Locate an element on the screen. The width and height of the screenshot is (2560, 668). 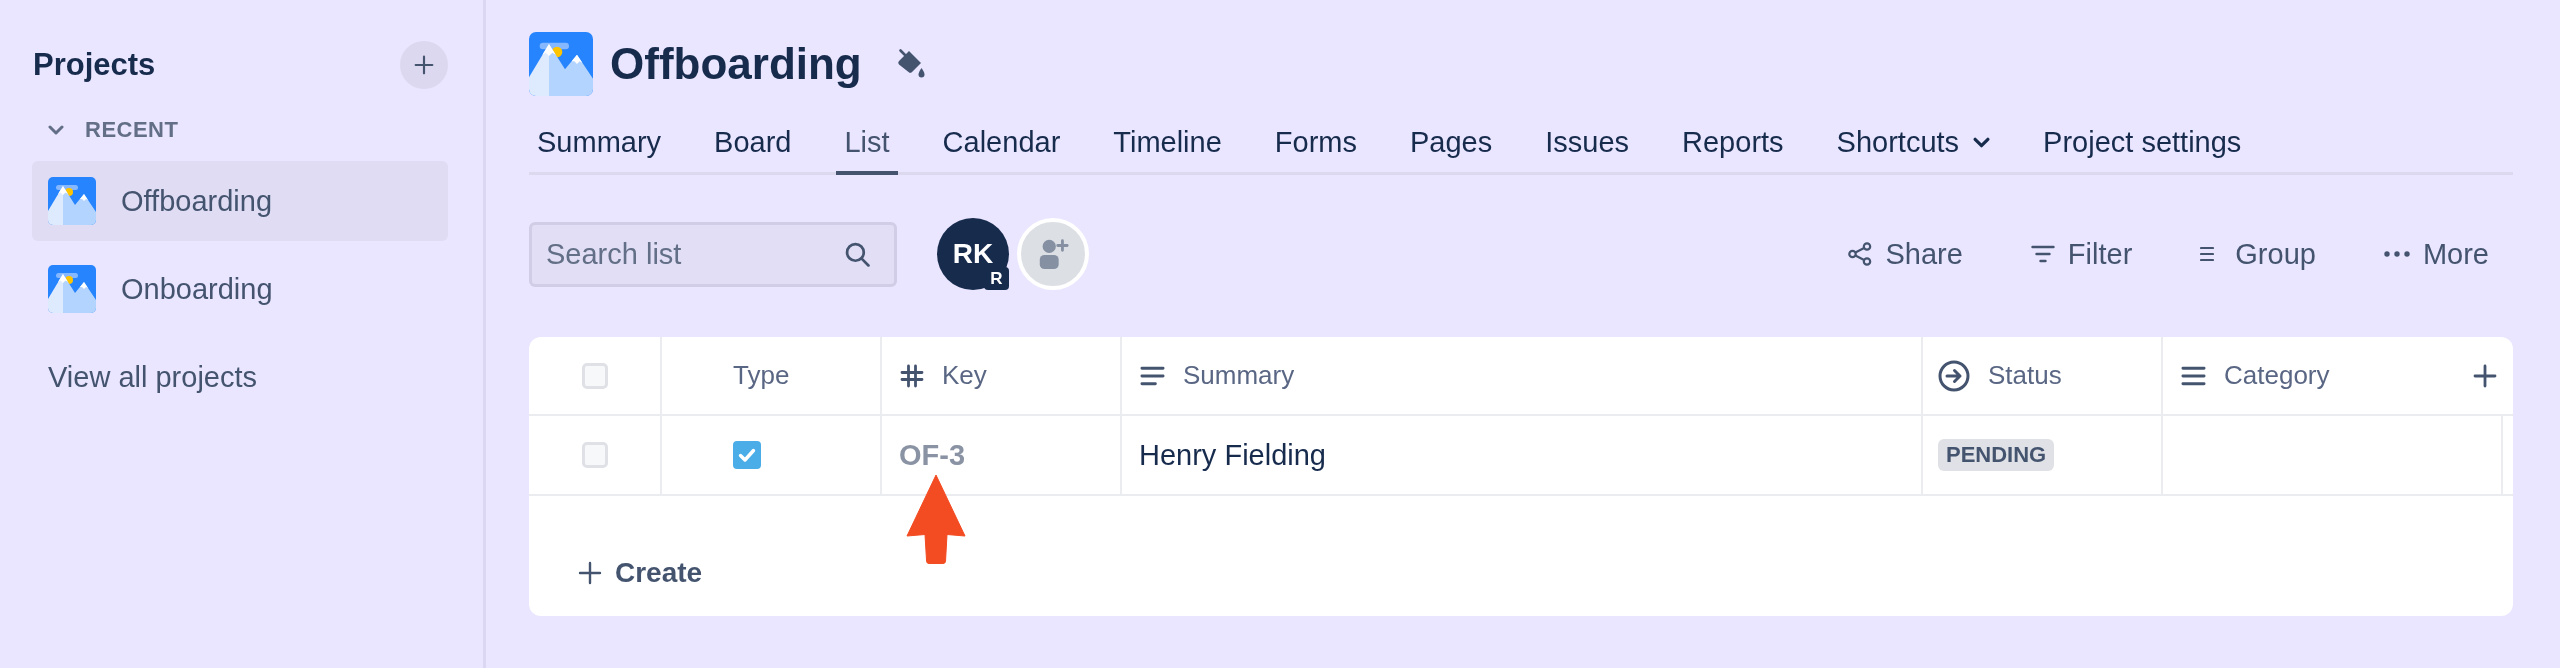
filter-icon is located at coordinates (2042, 254).